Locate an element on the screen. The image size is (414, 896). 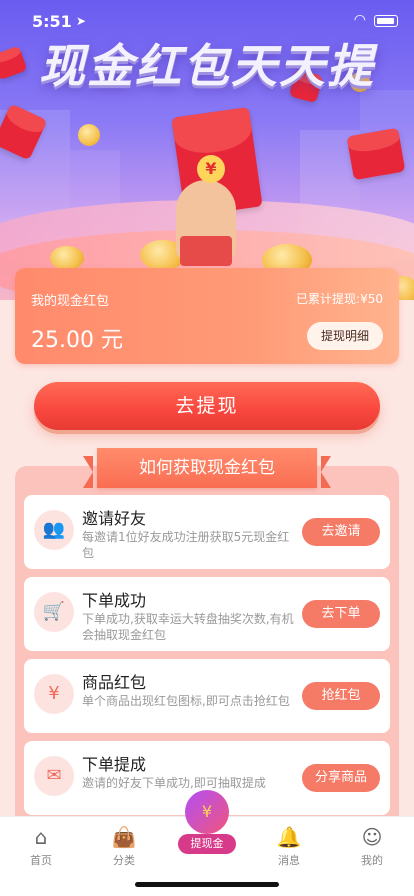
shopping-bag-icon: 👜 is located at coordinates (124, 837).